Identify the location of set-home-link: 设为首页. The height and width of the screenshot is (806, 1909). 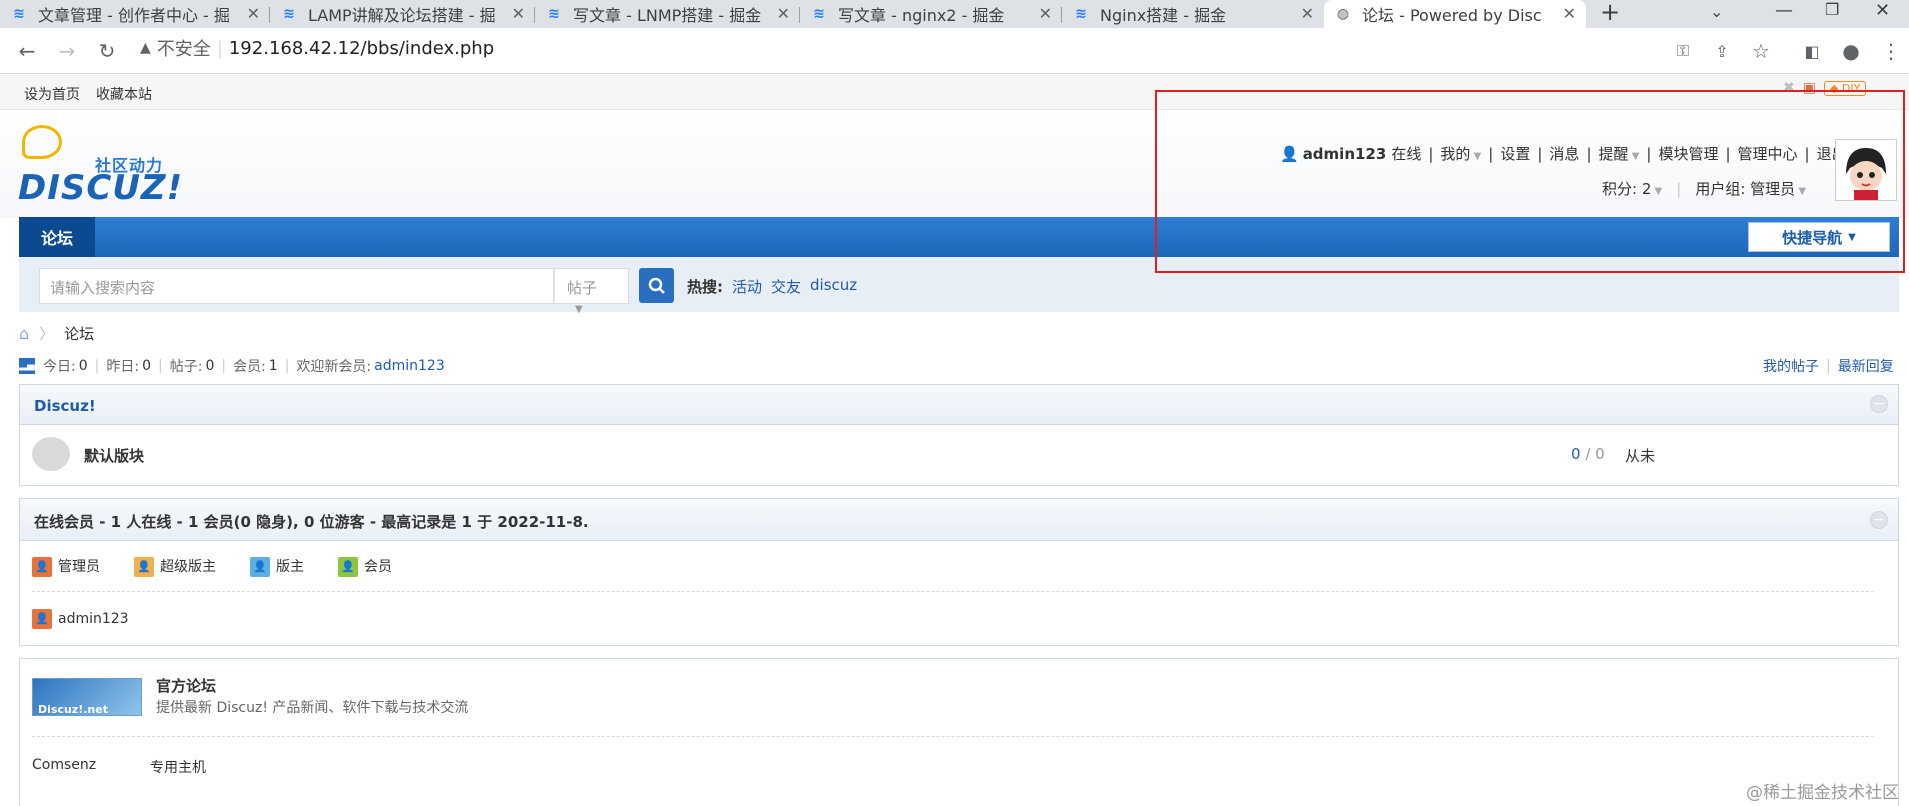
(52, 94).